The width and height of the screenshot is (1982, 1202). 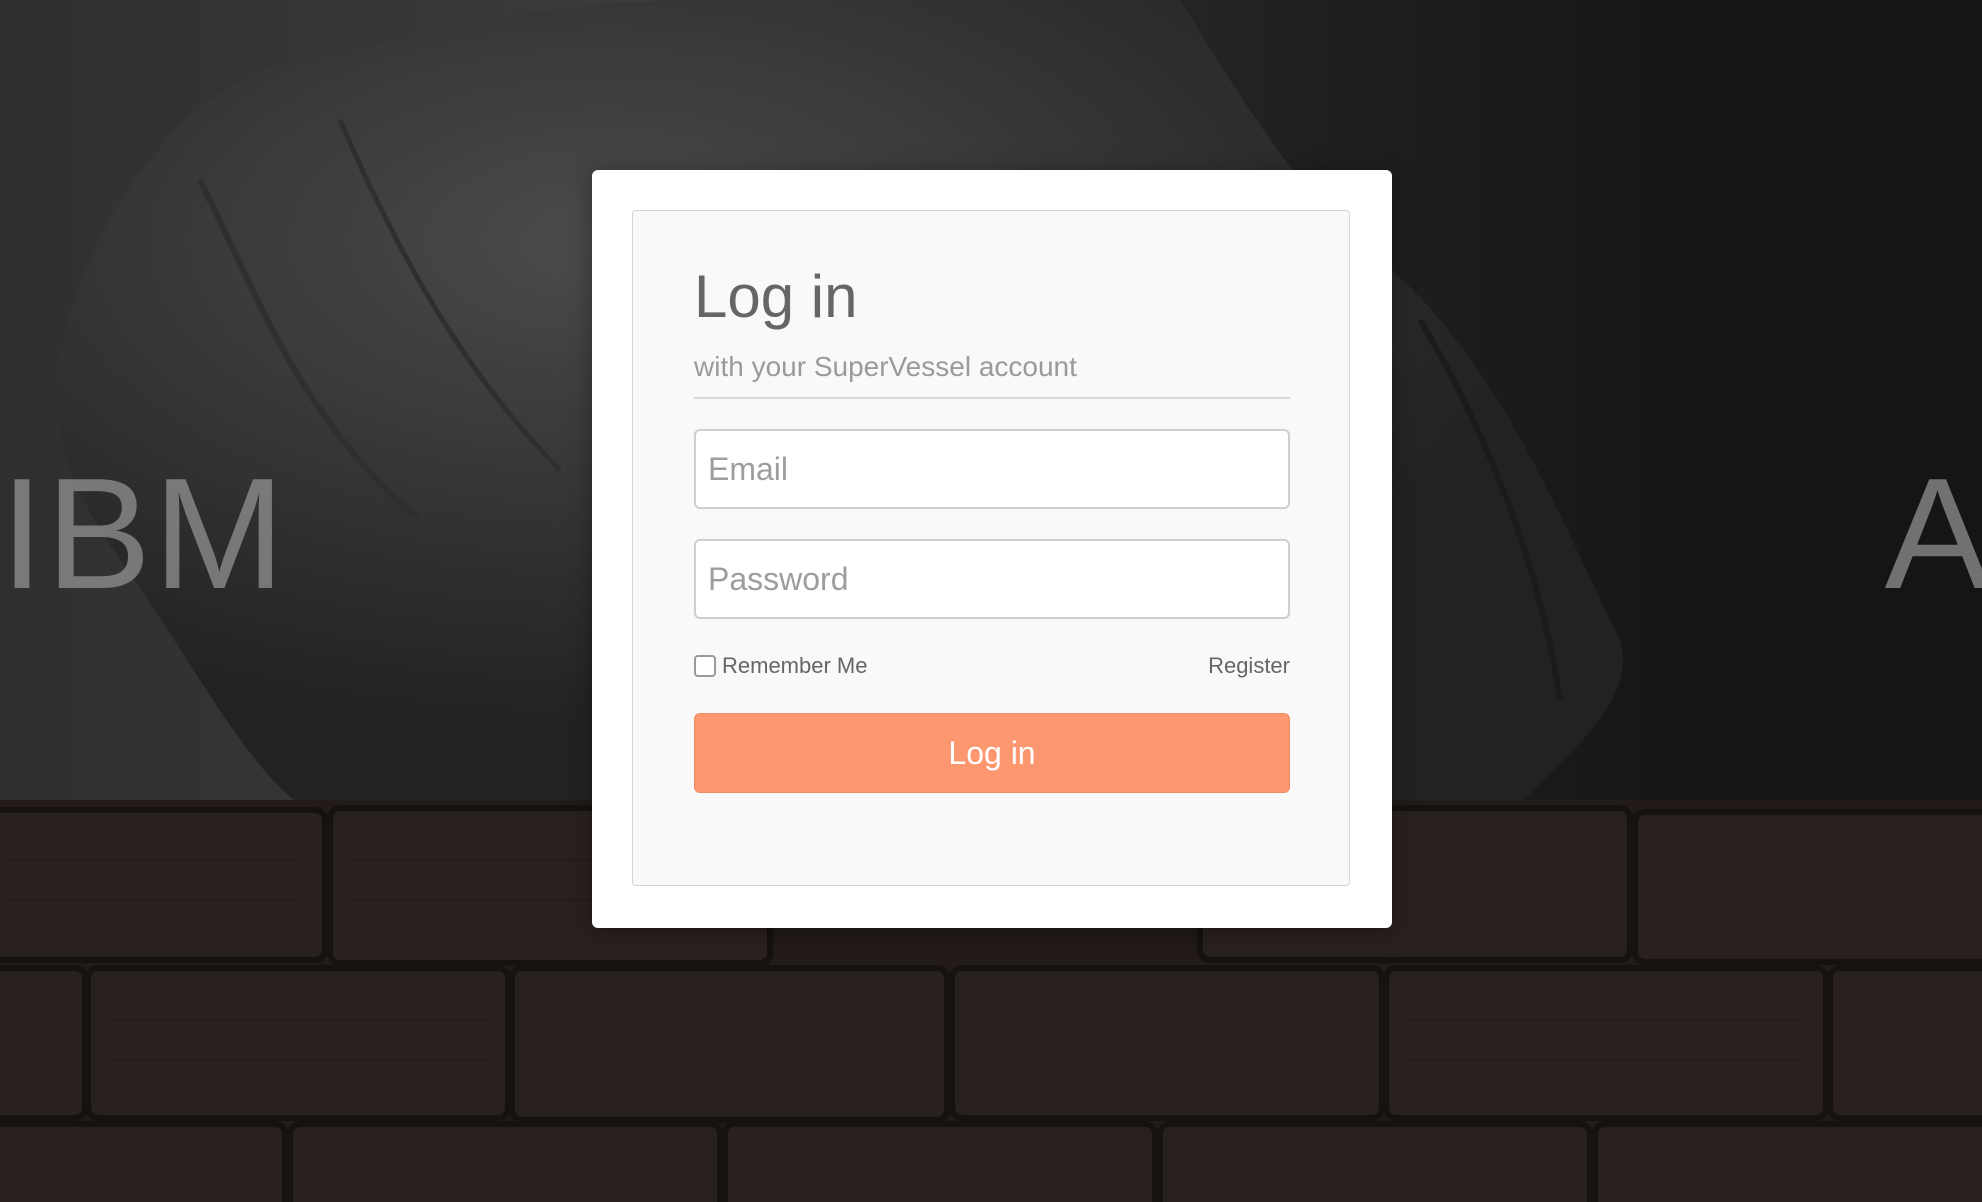 I want to click on remember-me-option: Remember Me, so click(x=780, y=666).